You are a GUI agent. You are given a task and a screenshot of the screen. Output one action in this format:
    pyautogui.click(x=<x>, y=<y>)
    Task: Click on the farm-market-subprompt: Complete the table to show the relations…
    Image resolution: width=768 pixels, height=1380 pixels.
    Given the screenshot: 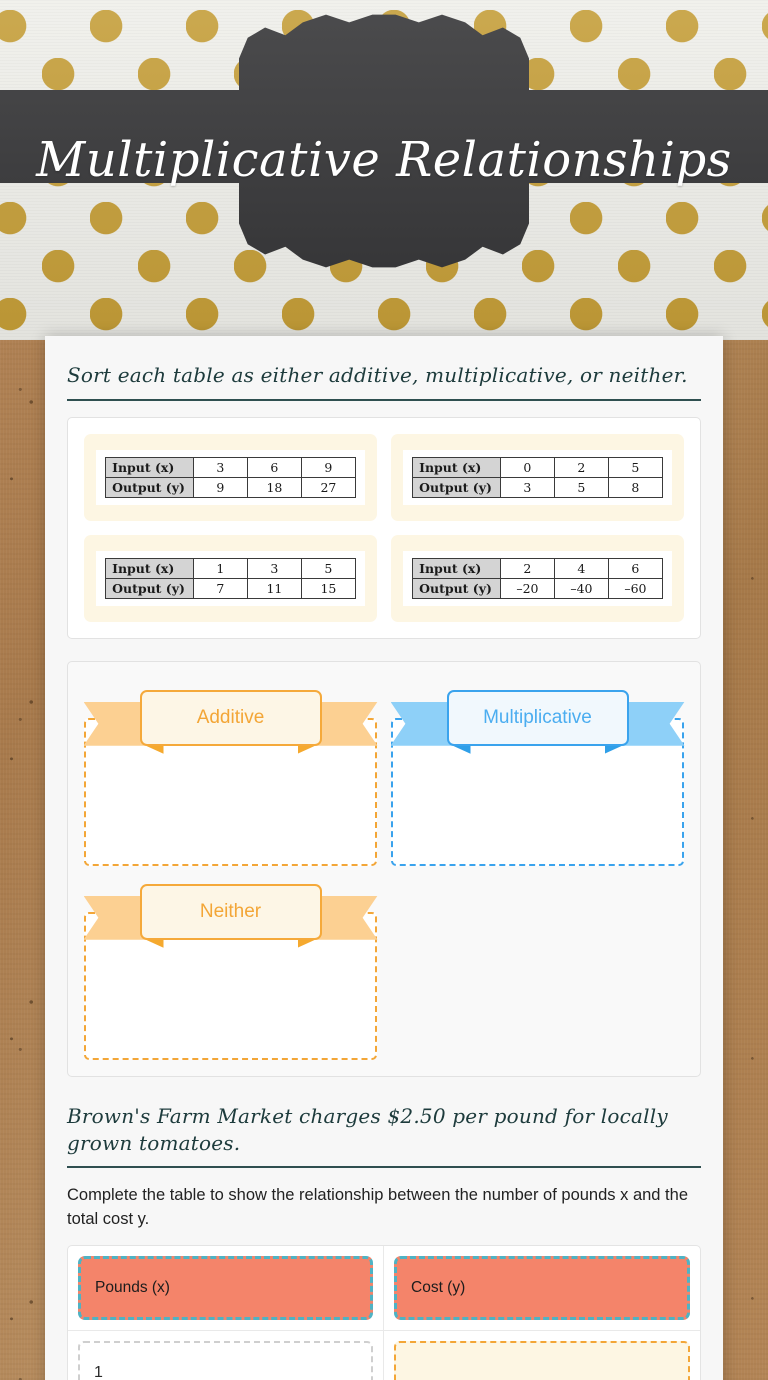 What is the action you would take?
    pyautogui.click(x=377, y=1207)
    